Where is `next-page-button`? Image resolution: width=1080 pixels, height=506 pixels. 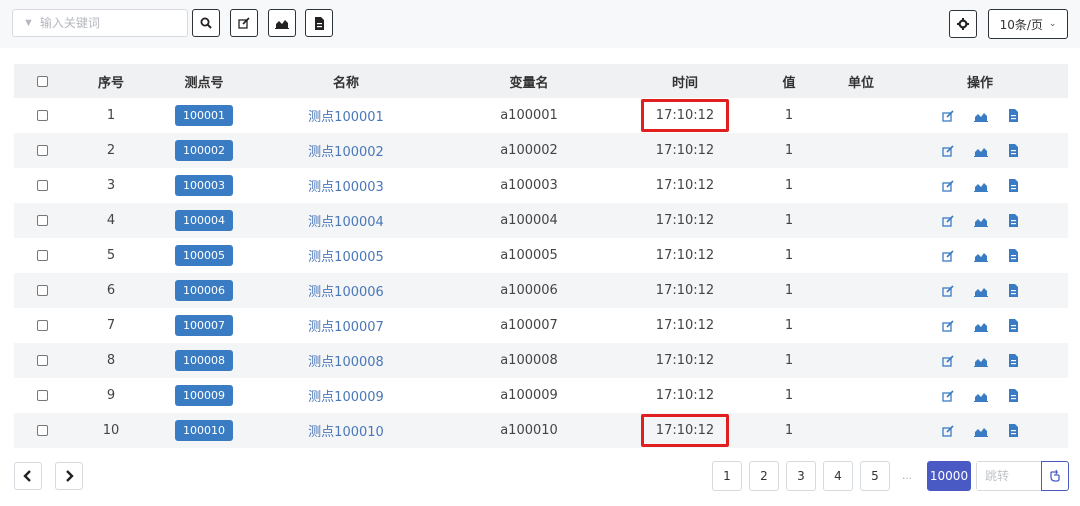
next-page-button is located at coordinates (69, 476).